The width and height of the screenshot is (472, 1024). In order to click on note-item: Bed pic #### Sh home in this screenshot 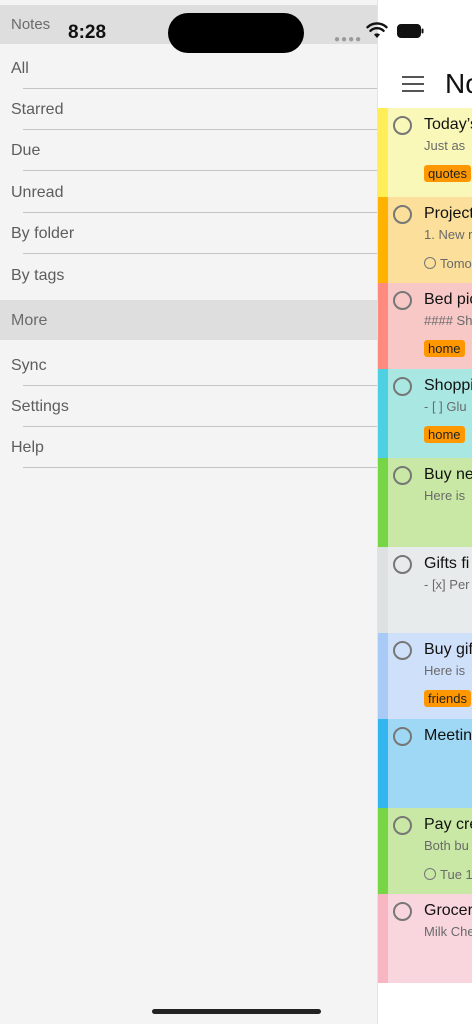, I will do `click(425, 326)`.